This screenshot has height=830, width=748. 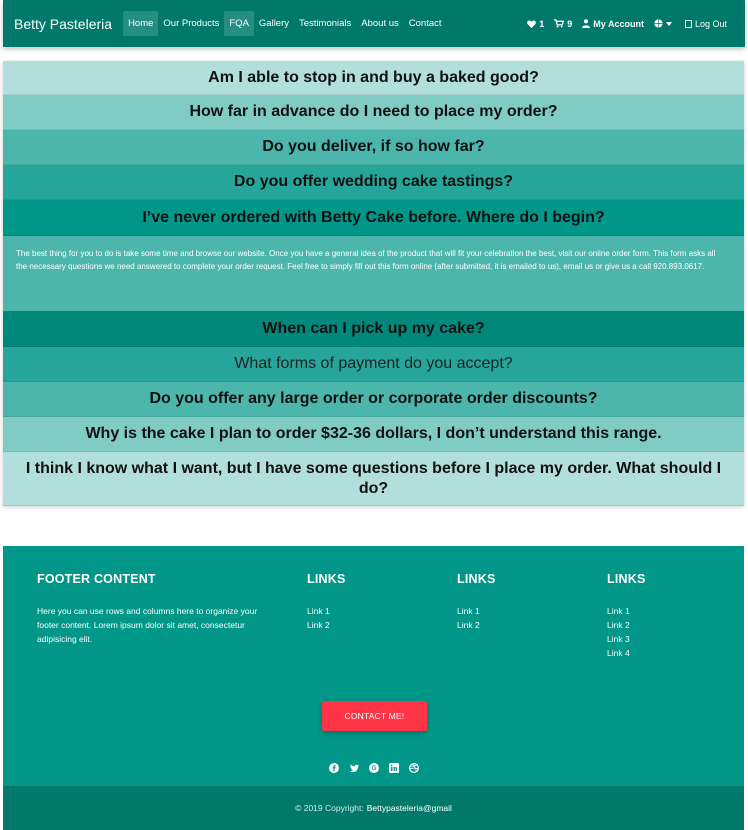 I want to click on footer-content-title: FOOTER CONTENT, so click(x=96, y=579).